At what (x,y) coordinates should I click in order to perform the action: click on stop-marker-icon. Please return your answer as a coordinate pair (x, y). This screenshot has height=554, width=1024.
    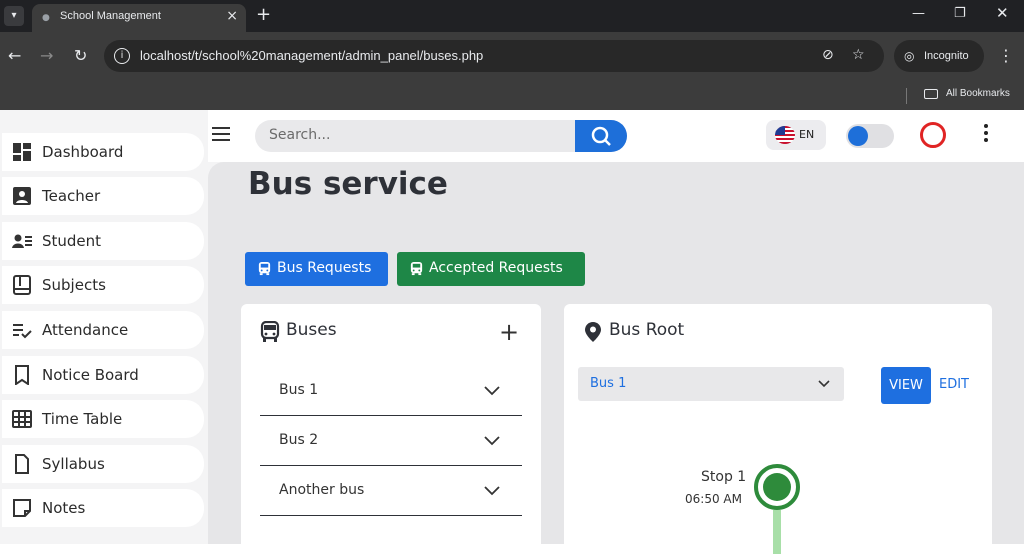
    Looking at the image, I should click on (777, 487).